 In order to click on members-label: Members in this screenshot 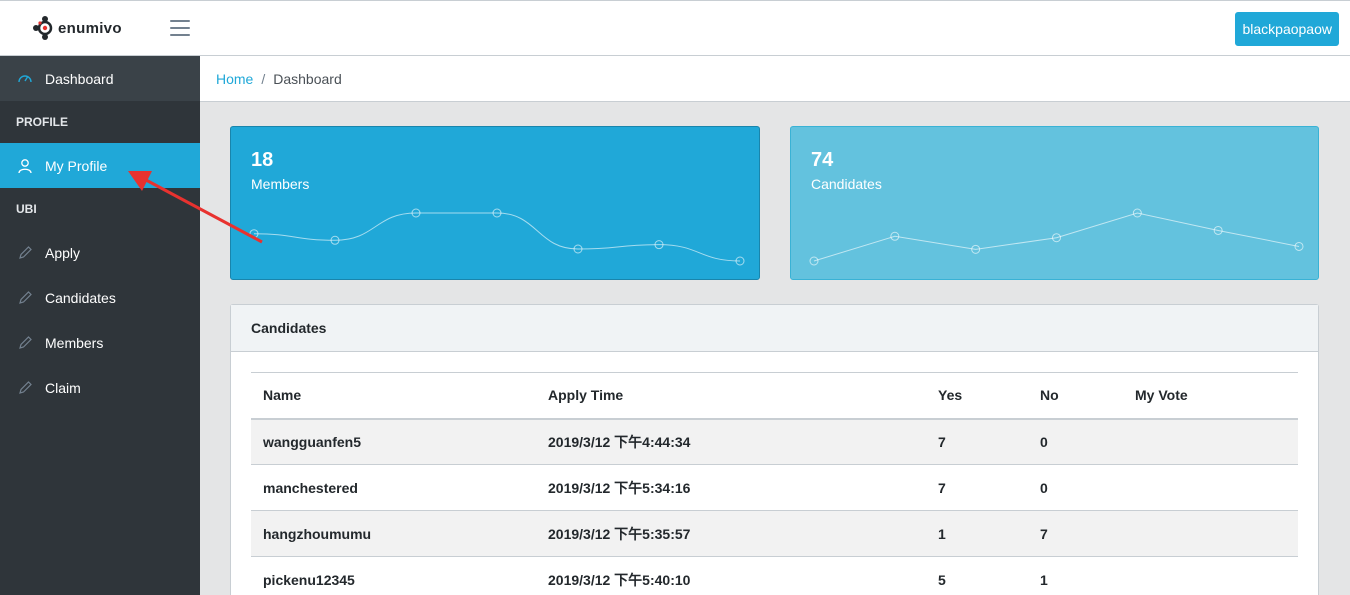, I will do `click(280, 184)`.